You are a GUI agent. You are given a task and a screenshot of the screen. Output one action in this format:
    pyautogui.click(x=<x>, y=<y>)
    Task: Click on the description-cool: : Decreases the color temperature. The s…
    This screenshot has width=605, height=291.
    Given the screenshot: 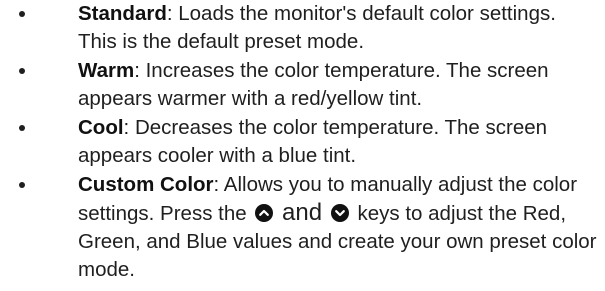 What is the action you would take?
    pyautogui.click(x=313, y=141)
    